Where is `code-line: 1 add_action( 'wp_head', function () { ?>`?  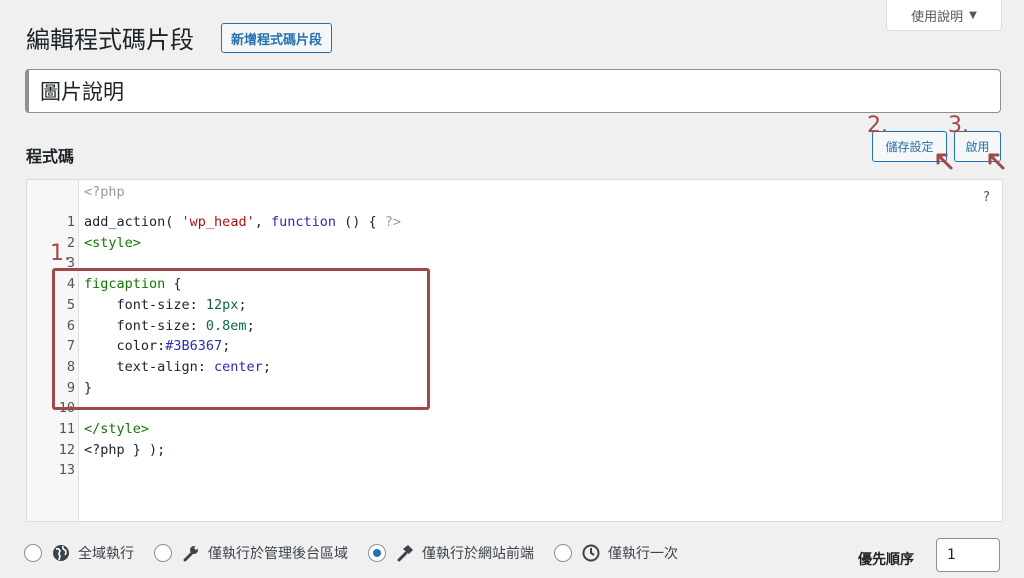 code-line: 1 add_action( 'wp_head', function () { ?> is located at coordinates (497, 222).